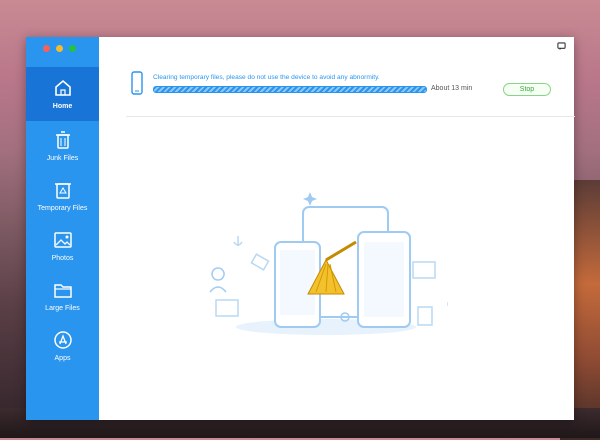  What do you see at coordinates (62, 240) in the screenshot?
I see `photo-icon` at bounding box center [62, 240].